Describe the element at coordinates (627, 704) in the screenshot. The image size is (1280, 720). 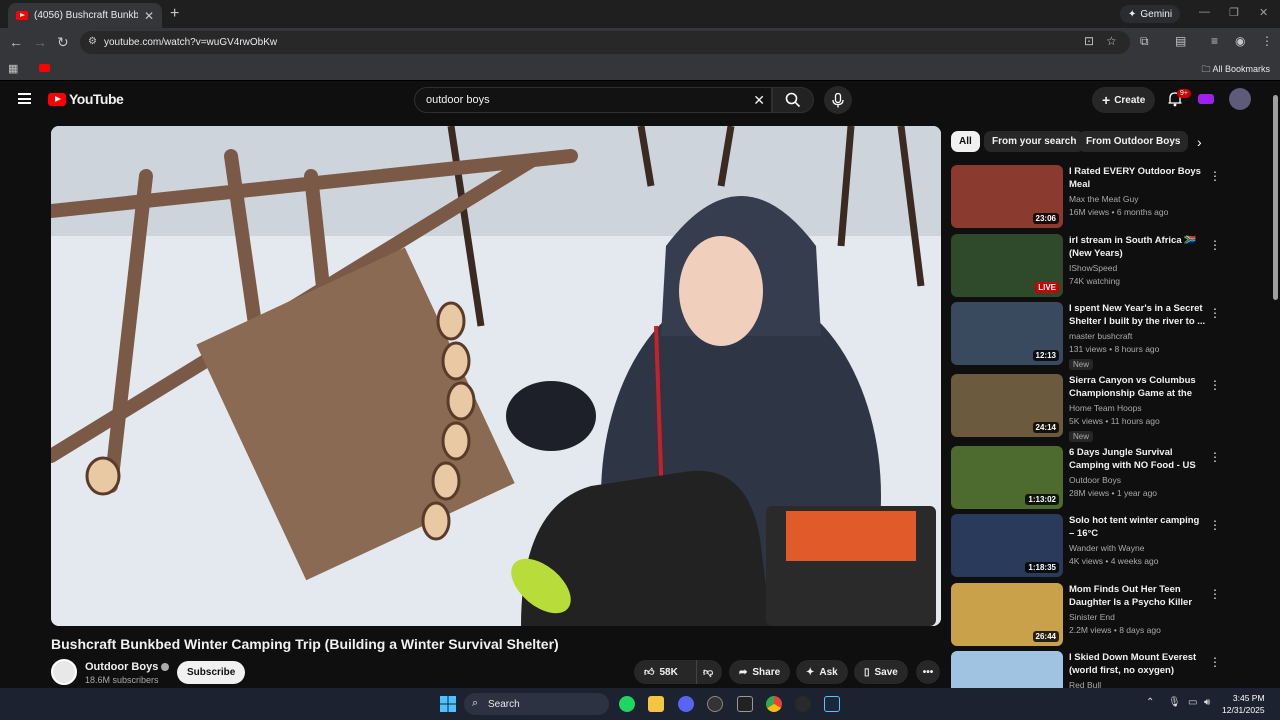
I see `spotify-icon` at that location.